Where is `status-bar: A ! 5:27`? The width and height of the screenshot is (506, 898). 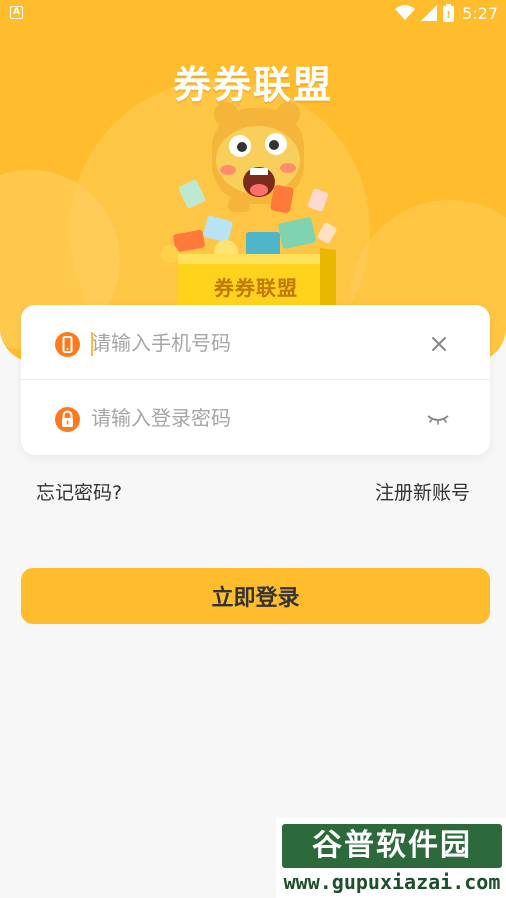 status-bar: A ! 5:27 is located at coordinates (253, 13).